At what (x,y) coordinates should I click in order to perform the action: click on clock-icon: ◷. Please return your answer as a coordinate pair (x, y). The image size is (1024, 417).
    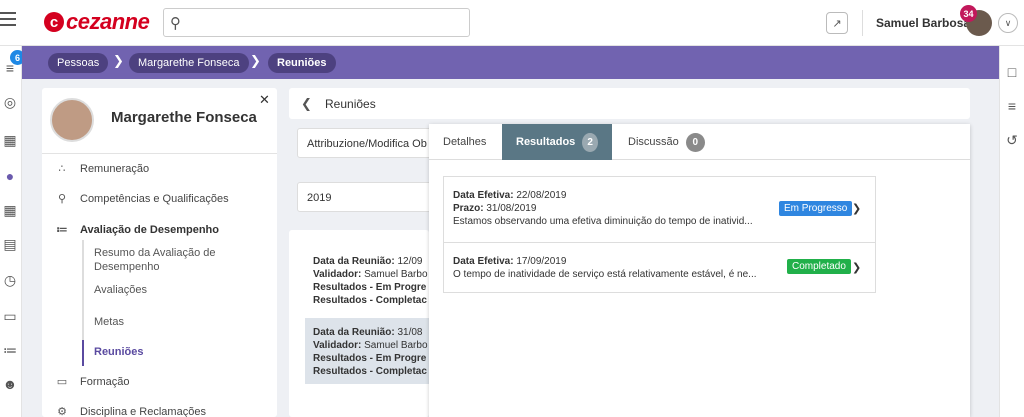
    Looking at the image, I should click on (10, 282).